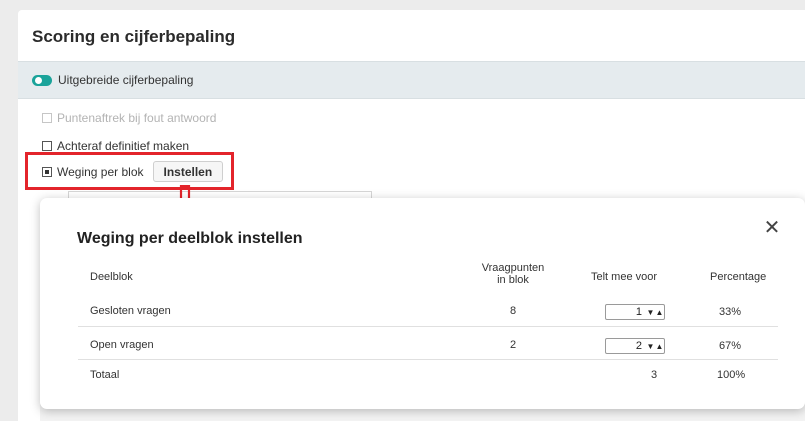 Image resolution: width=805 pixels, height=421 pixels. What do you see at coordinates (730, 346) in the screenshot?
I see `row-percentage: 67%` at bounding box center [730, 346].